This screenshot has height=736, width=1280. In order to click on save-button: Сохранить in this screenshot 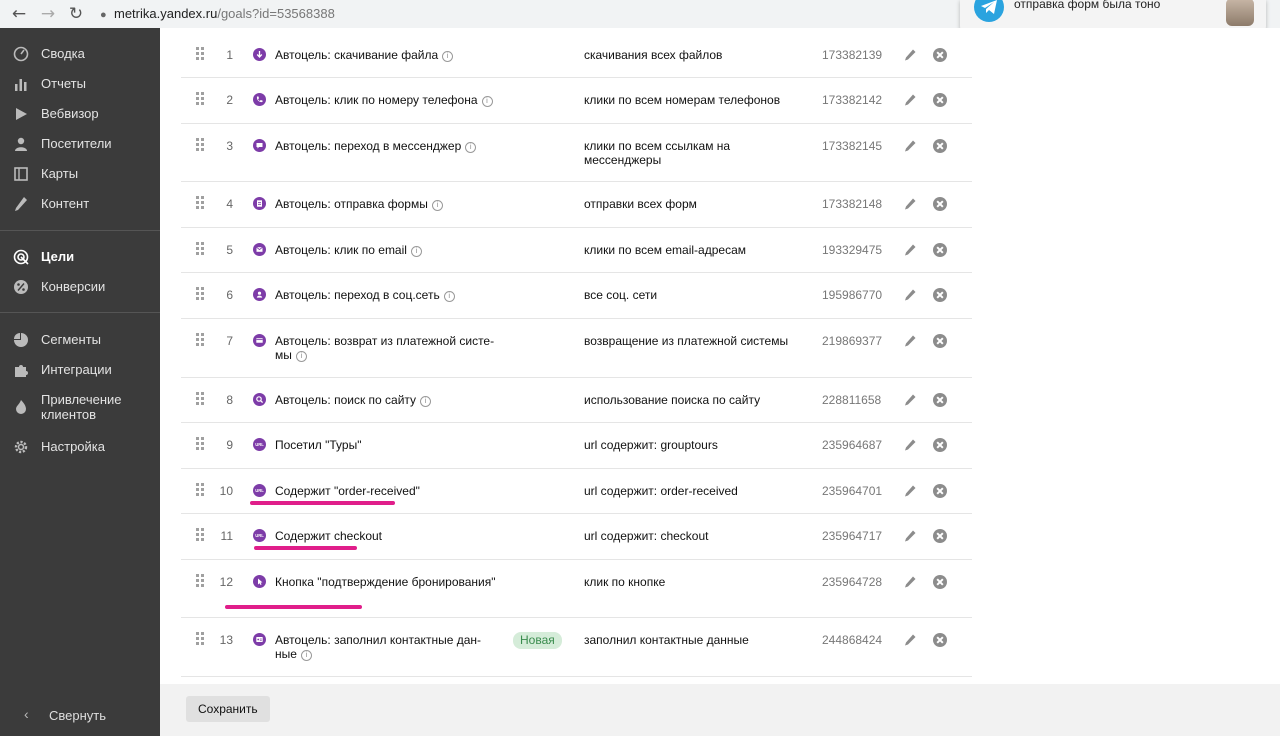, I will do `click(228, 709)`.